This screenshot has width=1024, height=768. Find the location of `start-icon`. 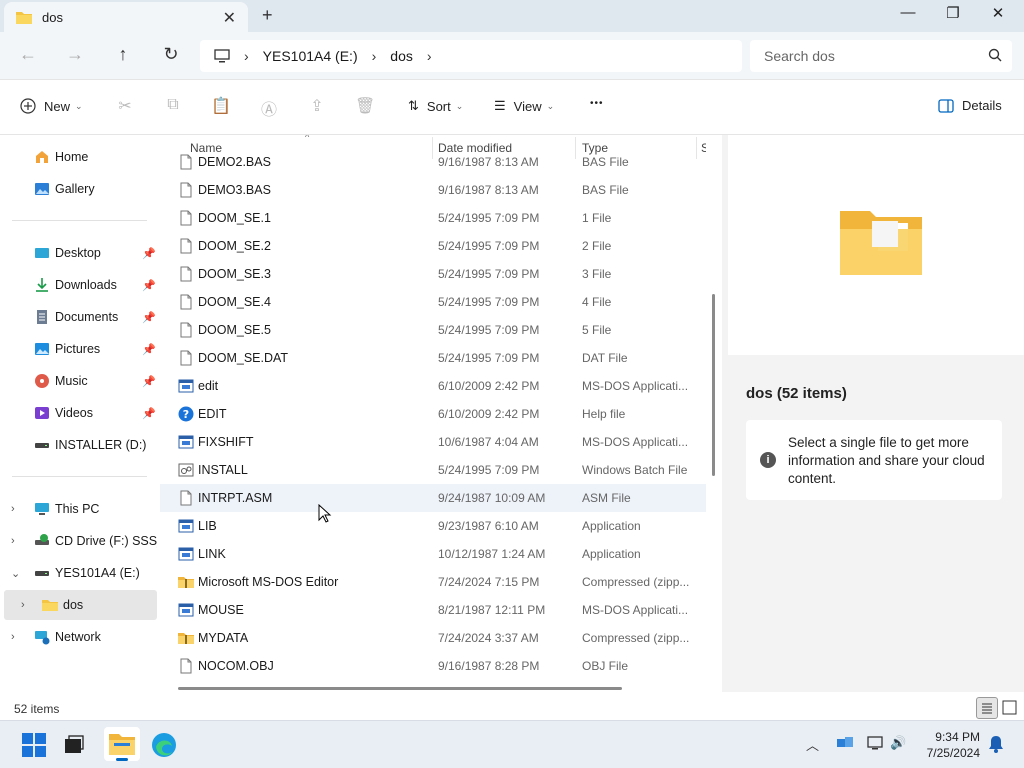

start-icon is located at coordinates (34, 745).